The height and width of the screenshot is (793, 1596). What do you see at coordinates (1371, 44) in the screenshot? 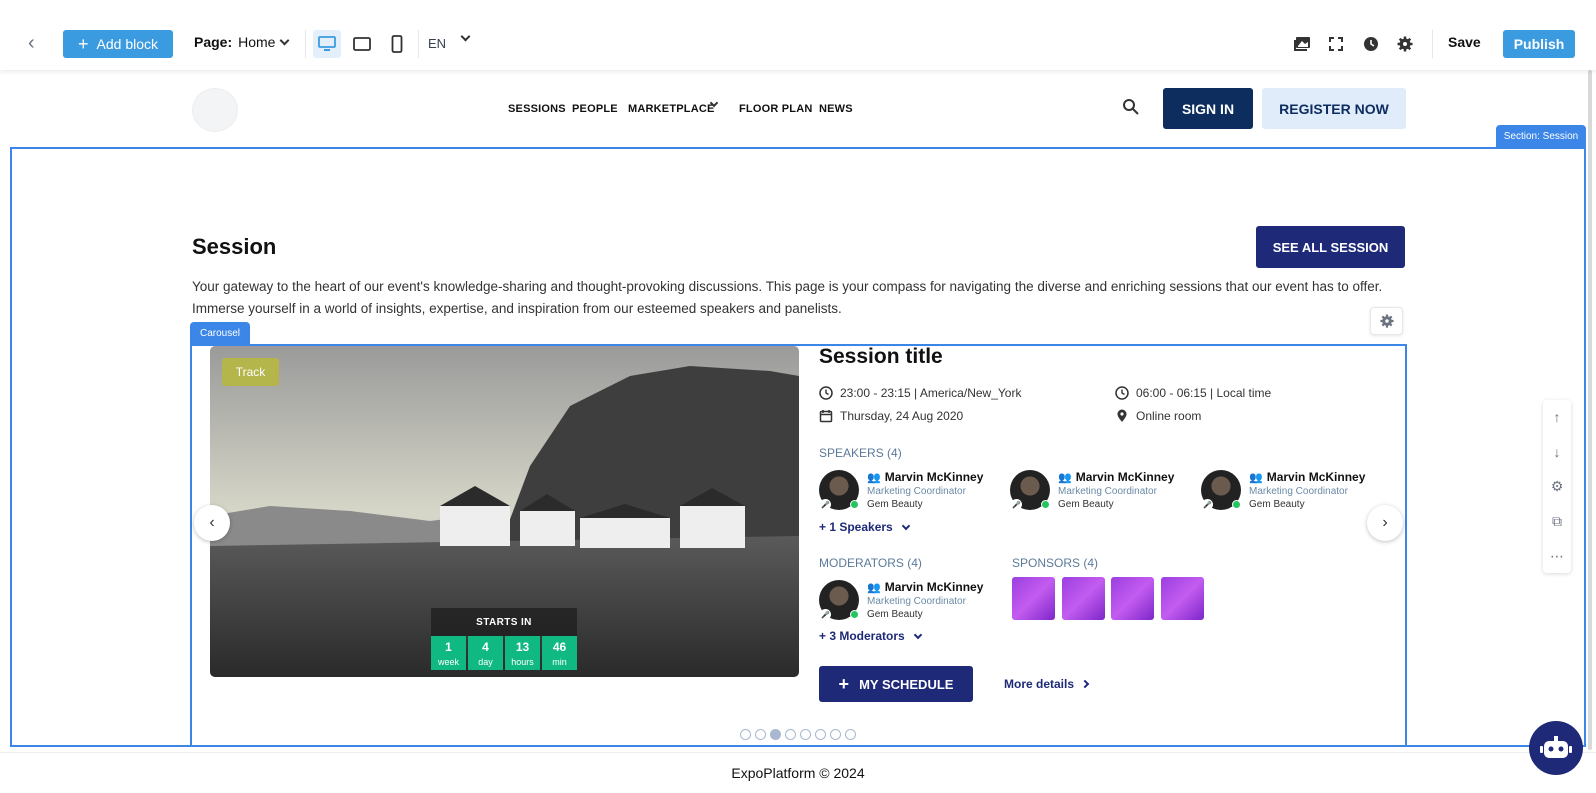
I see `history-icon` at bounding box center [1371, 44].